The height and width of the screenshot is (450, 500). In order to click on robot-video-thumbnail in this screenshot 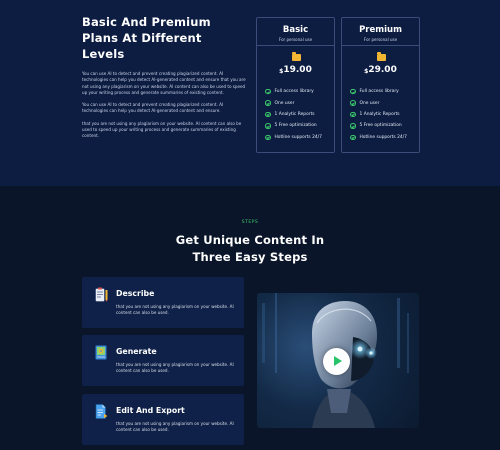, I will do `click(338, 360)`.